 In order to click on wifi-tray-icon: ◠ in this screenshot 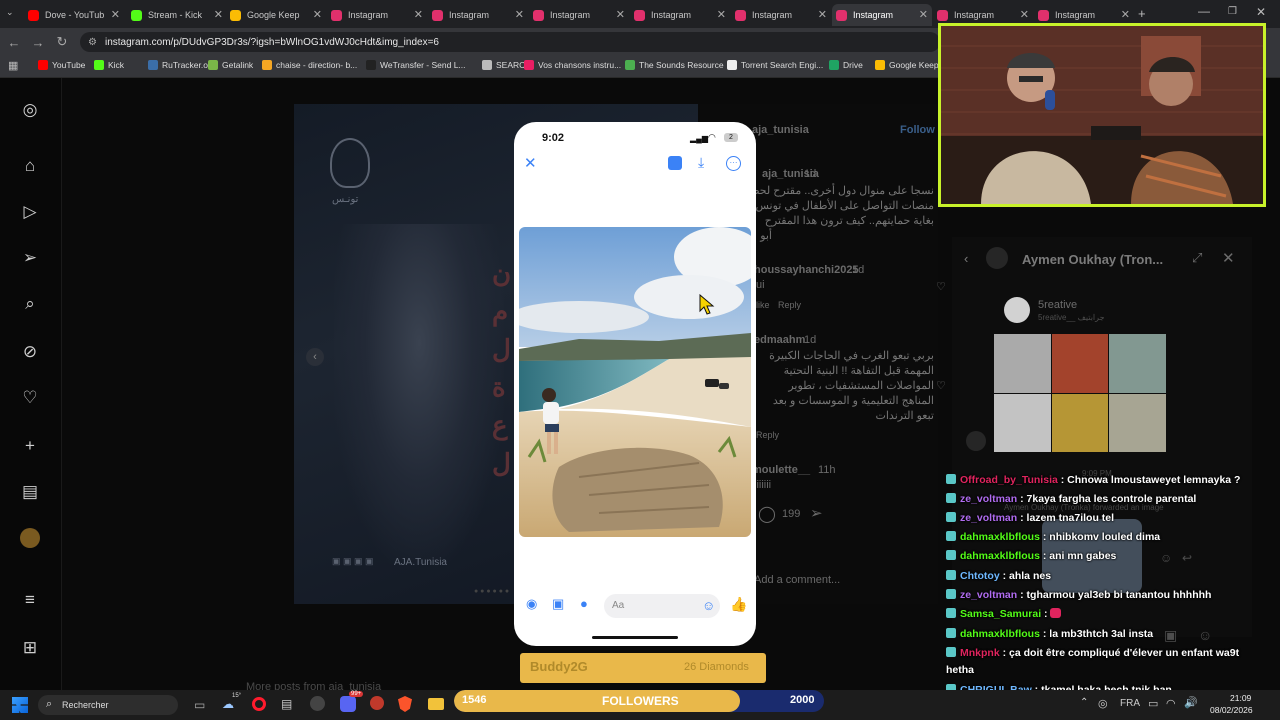, I will do `click(1171, 703)`.